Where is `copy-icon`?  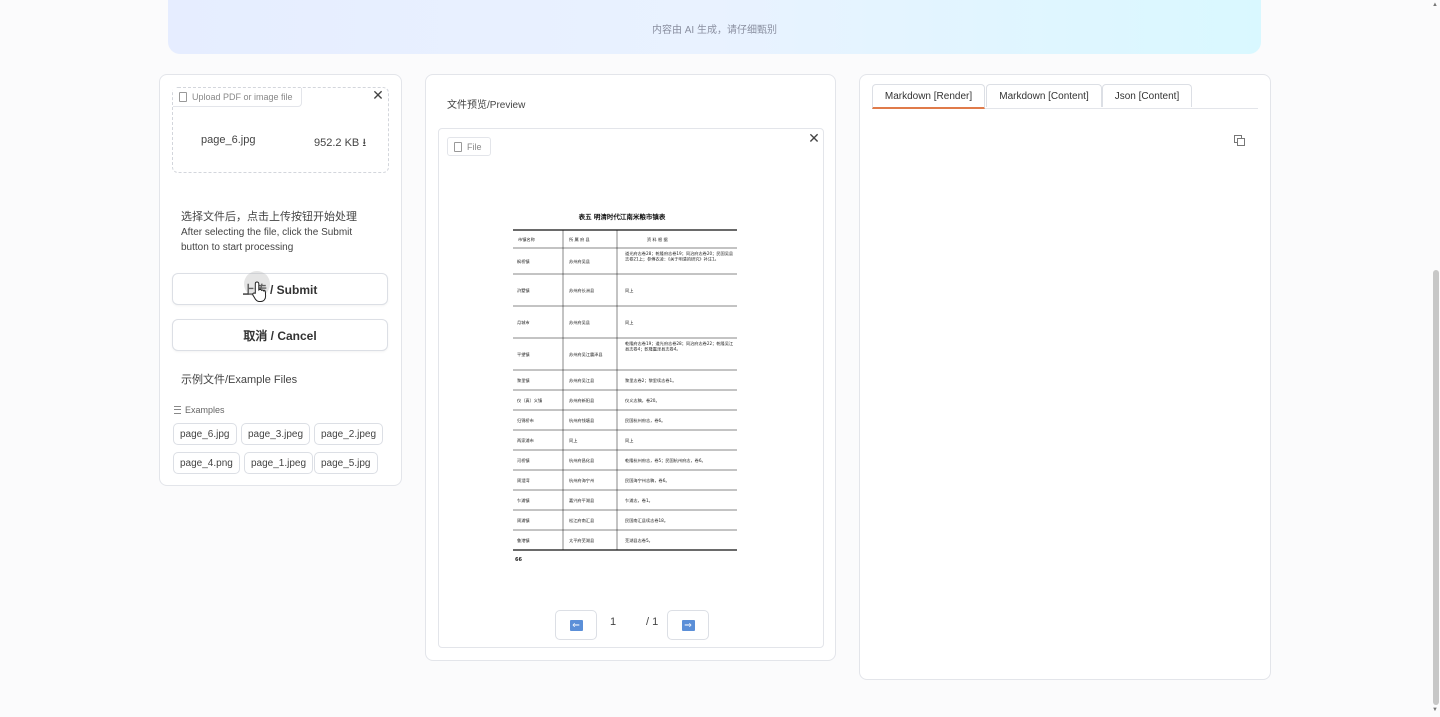 copy-icon is located at coordinates (1239, 140).